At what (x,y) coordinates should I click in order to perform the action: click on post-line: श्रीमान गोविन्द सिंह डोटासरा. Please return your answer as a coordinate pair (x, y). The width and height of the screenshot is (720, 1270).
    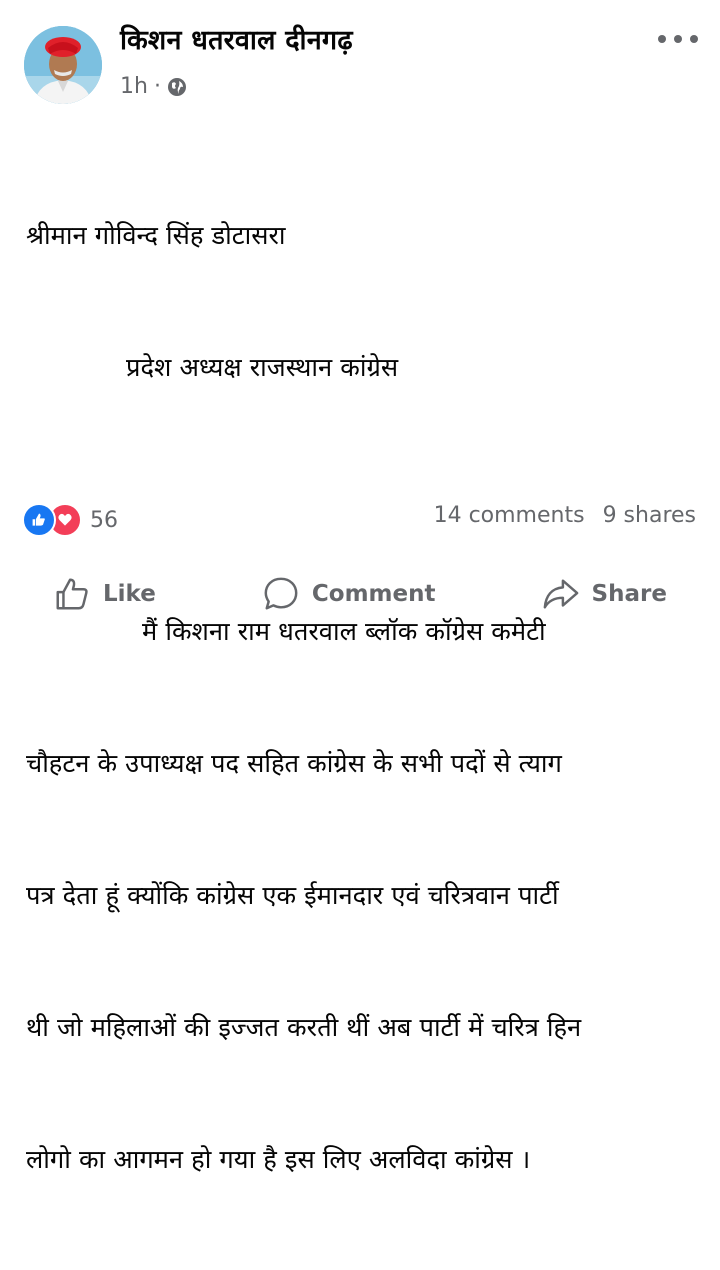
    Looking at the image, I should click on (156, 236).